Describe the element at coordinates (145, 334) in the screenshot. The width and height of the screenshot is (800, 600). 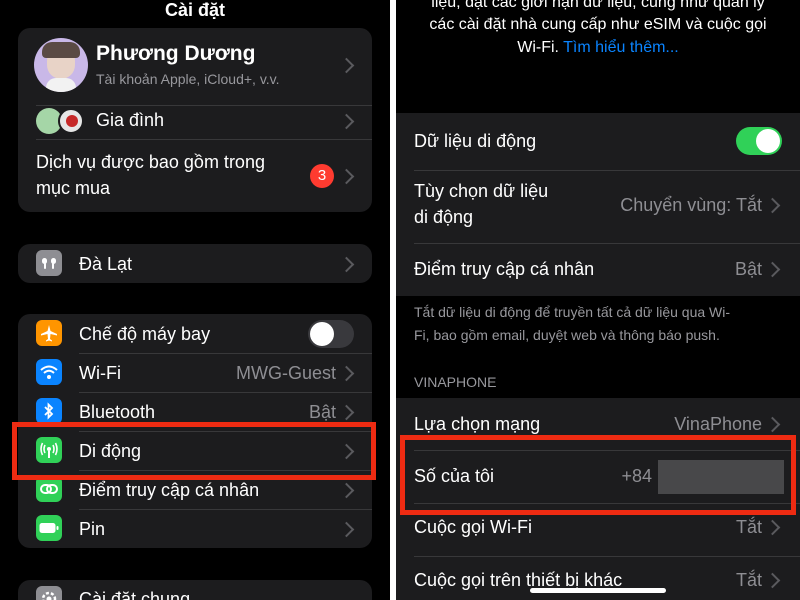
I see `airplane-mode-label: Chế độ máy bay` at that location.